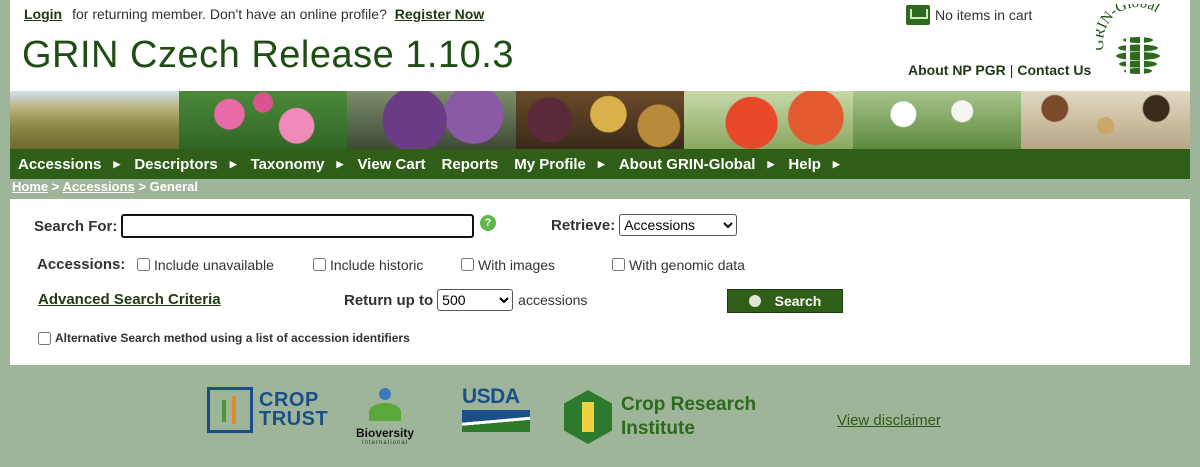 This screenshot has height=467, width=1200. I want to click on cri-line1: Crop Research, so click(689, 404).